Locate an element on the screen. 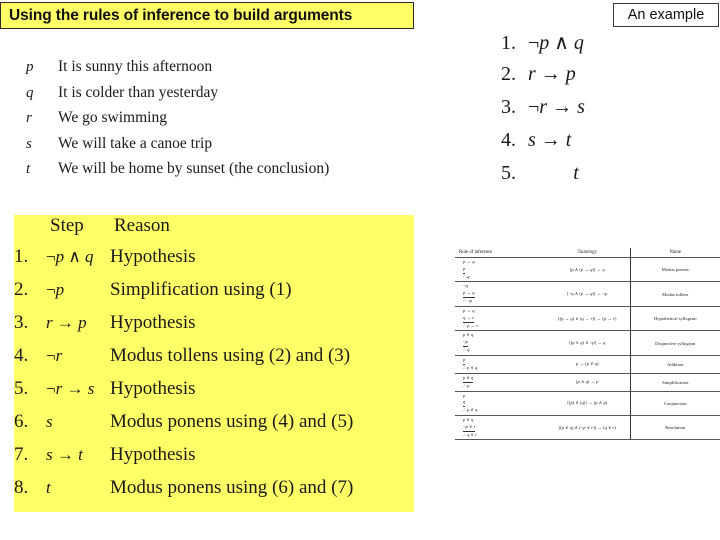  premise-row: 3. ¬r → s is located at coordinates (560, 112).